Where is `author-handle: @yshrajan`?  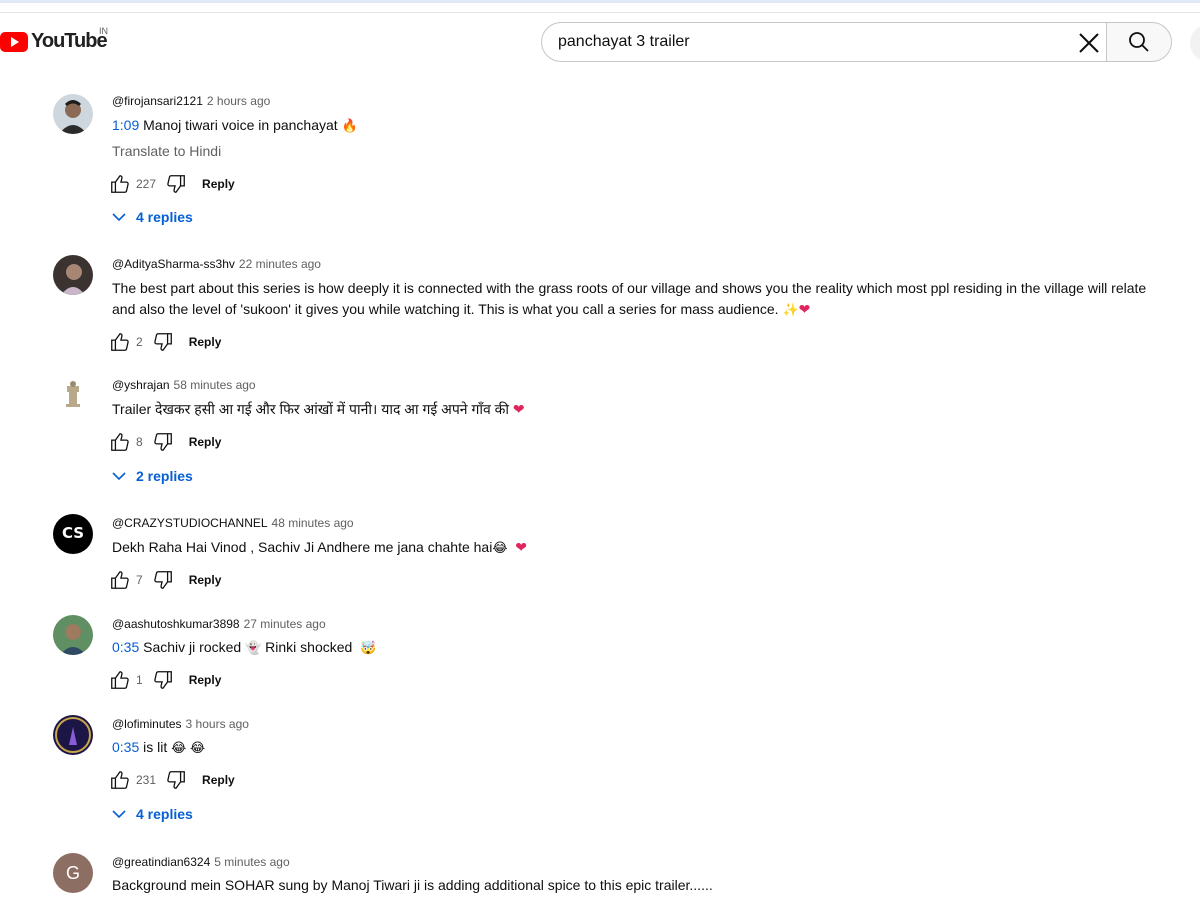 author-handle: @yshrajan is located at coordinates (141, 385).